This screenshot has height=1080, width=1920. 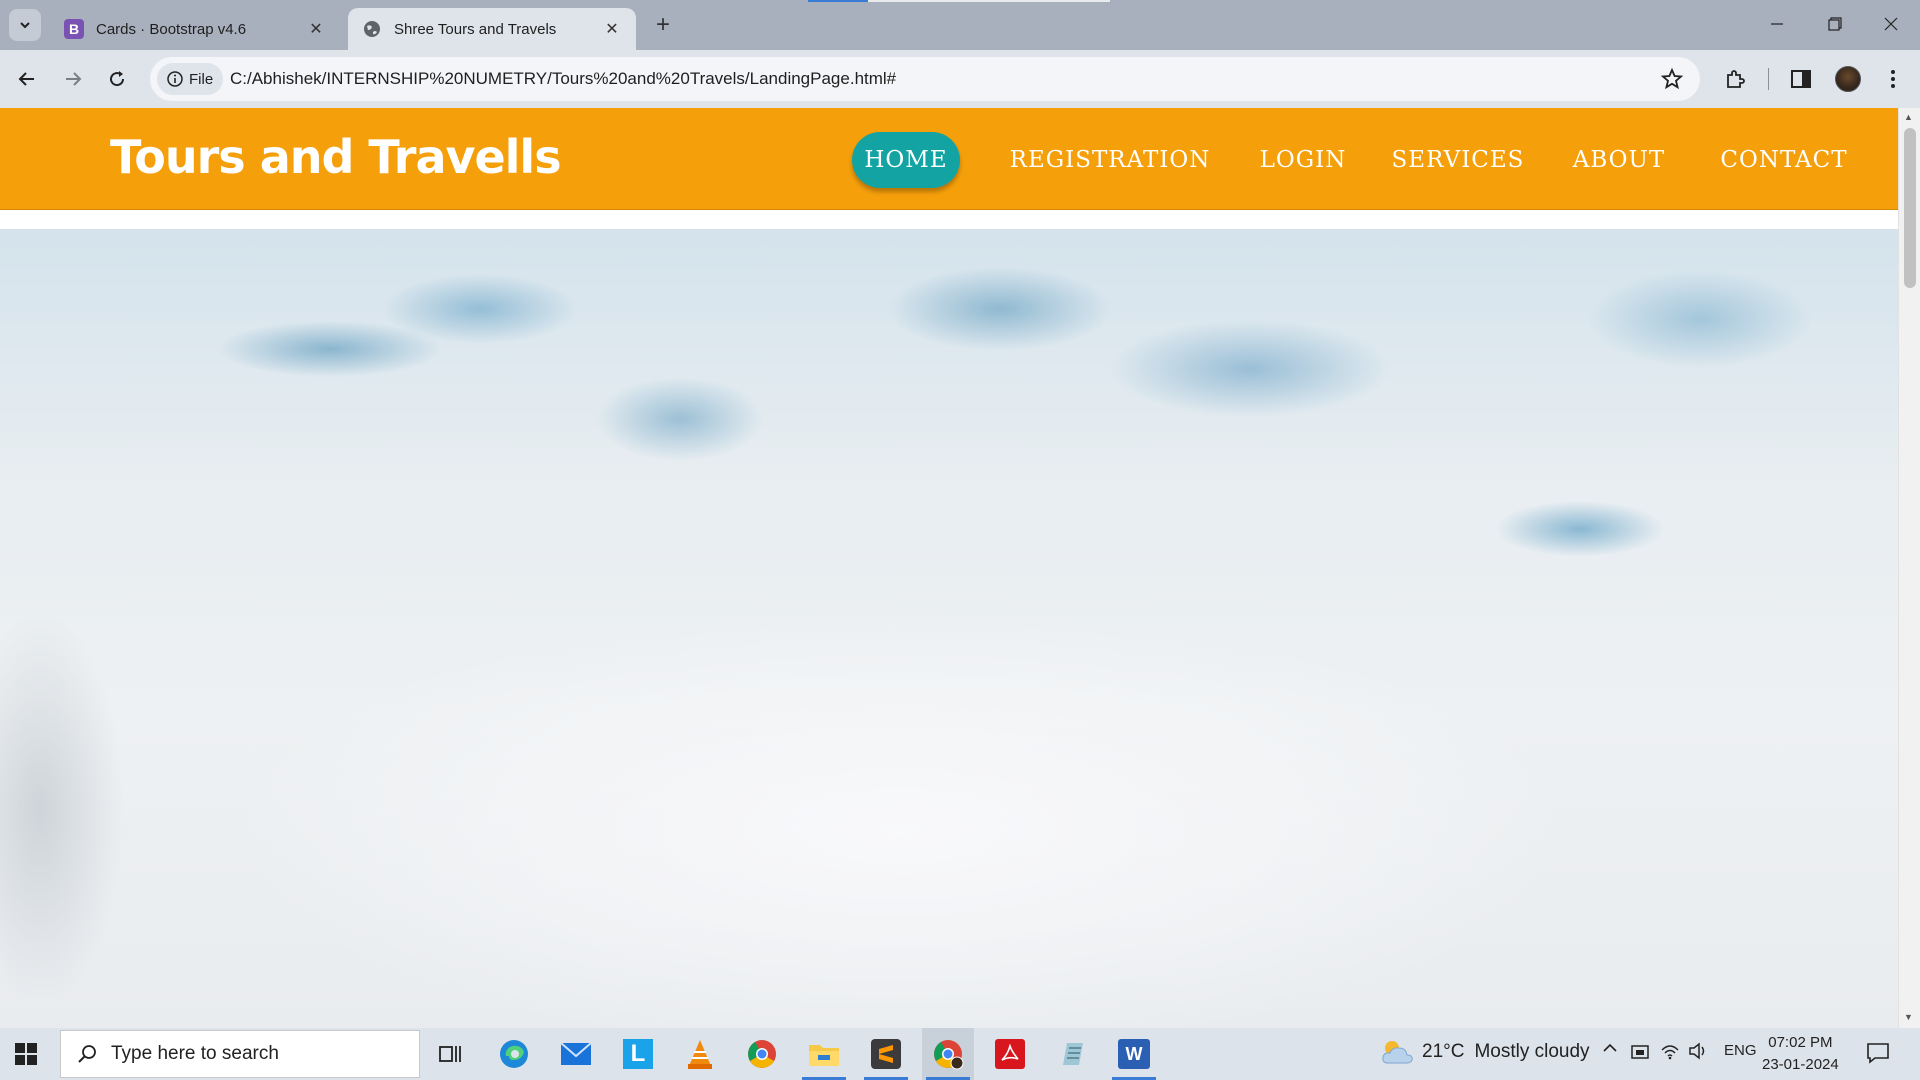 I want to click on profile-avatar, so click(x=1848, y=79).